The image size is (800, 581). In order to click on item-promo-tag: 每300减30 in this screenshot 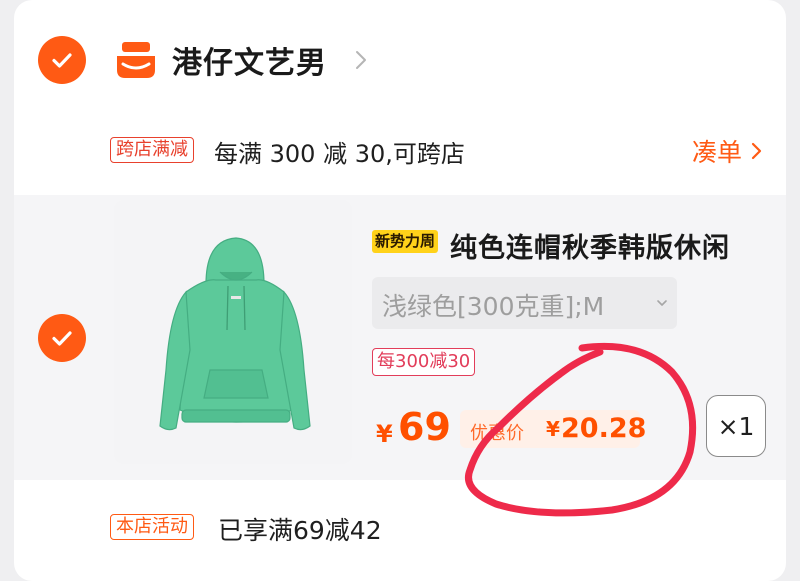, I will do `click(424, 362)`.